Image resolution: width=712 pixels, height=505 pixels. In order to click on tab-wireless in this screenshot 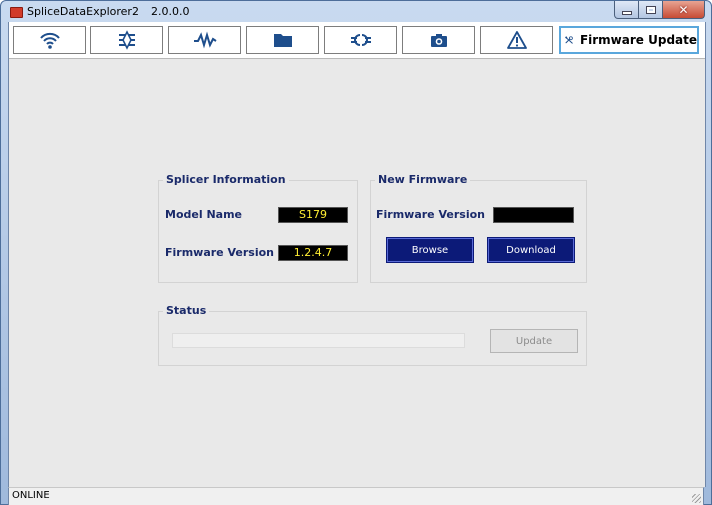, I will do `click(49, 40)`.